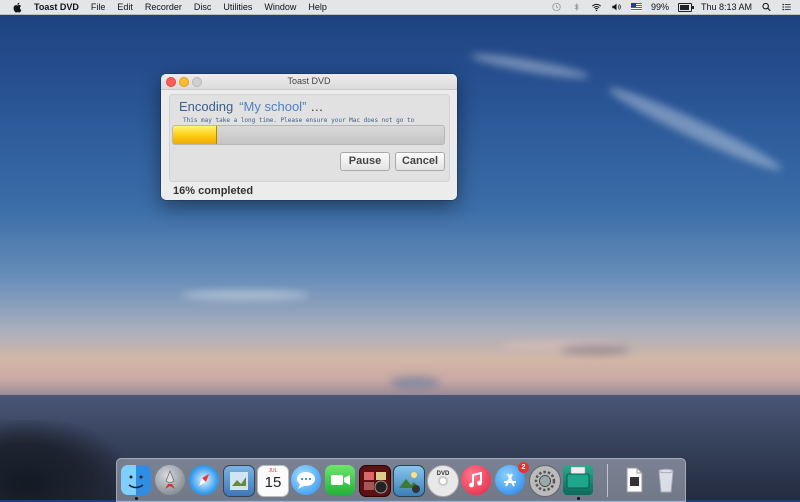 This screenshot has width=800, height=502. I want to click on menu-file: File, so click(98, 7).